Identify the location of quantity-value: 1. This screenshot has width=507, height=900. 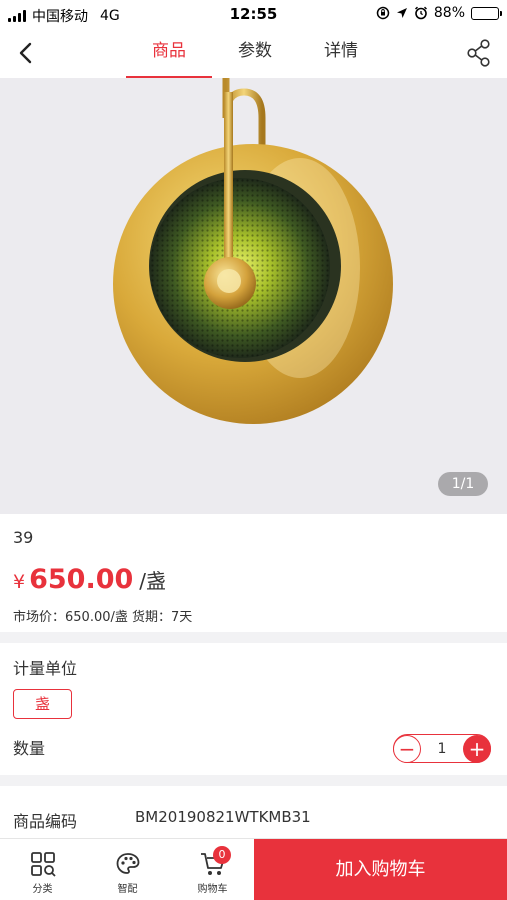
(442, 749).